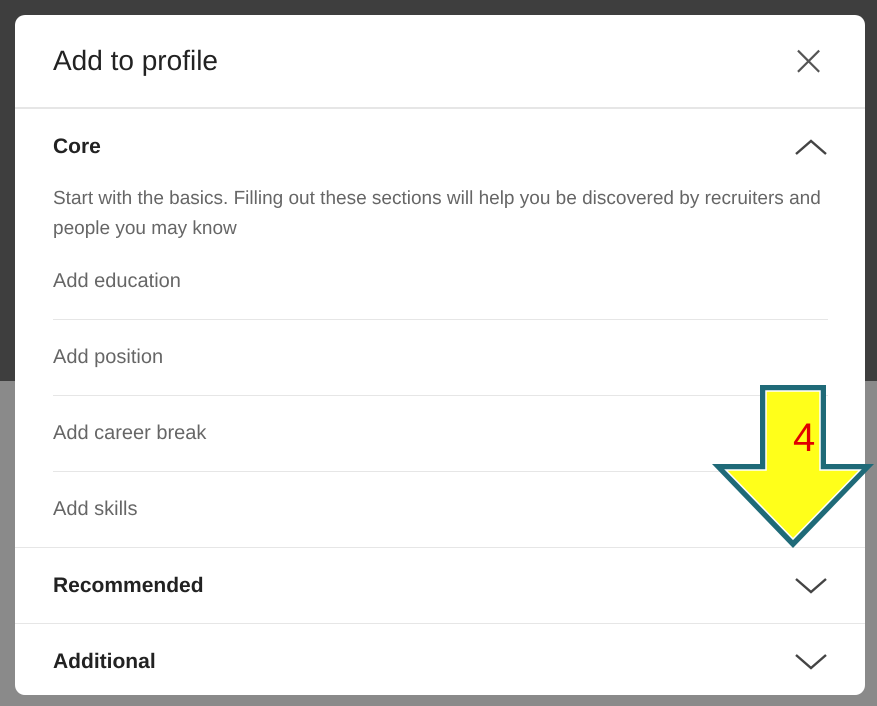  Describe the element at coordinates (117, 281) in the screenshot. I see `add-link: Add education` at that location.